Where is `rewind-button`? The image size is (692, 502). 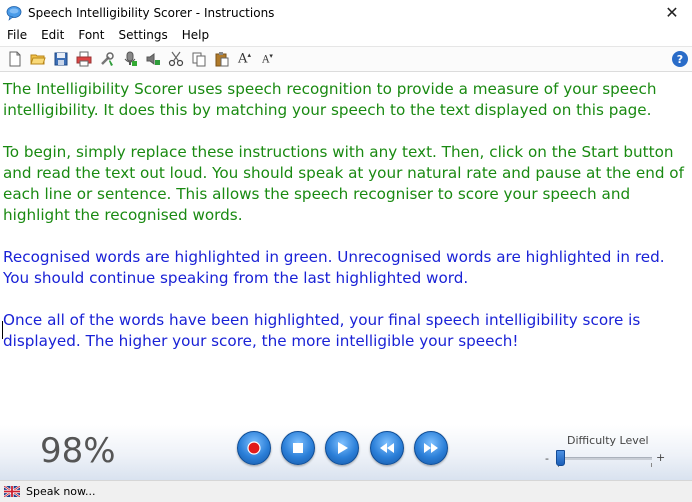
rewind-button is located at coordinates (387, 448).